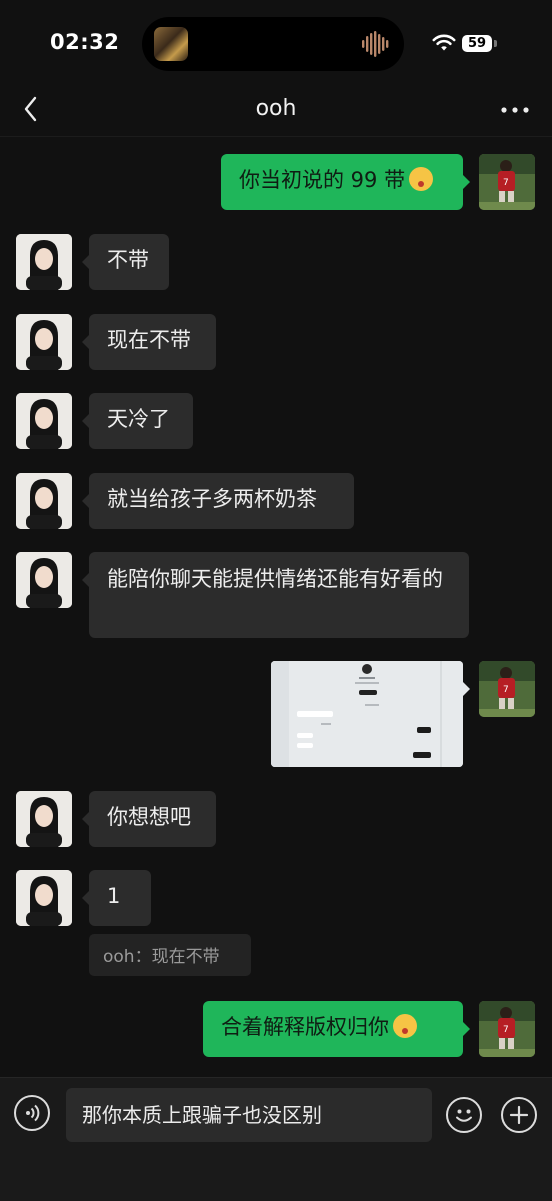 The height and width of the screenshot is (1201, 552). I want to click on message-bubble: 现在不带, so click(152, 342).